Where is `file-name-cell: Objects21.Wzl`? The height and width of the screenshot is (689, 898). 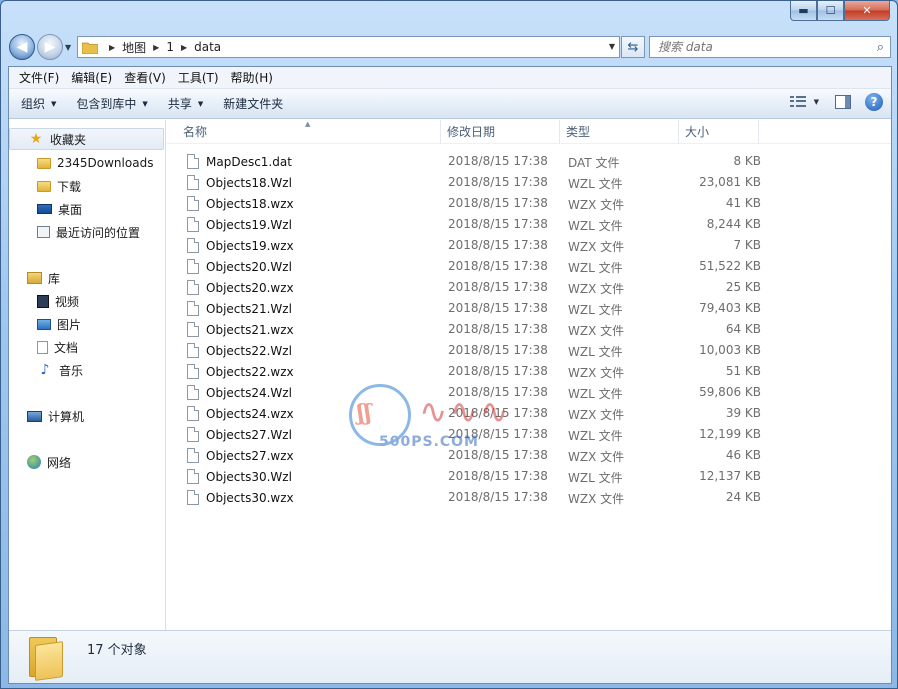 file-name-cell: Objects21.Wzl is located at coordinates (239, 308).